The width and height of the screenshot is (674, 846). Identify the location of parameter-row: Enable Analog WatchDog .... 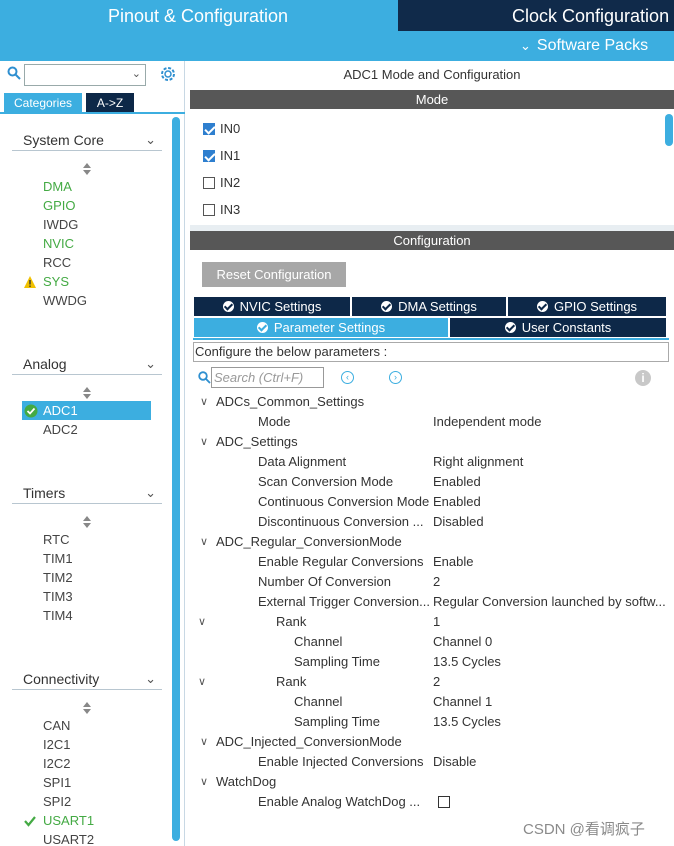
(432, 802).